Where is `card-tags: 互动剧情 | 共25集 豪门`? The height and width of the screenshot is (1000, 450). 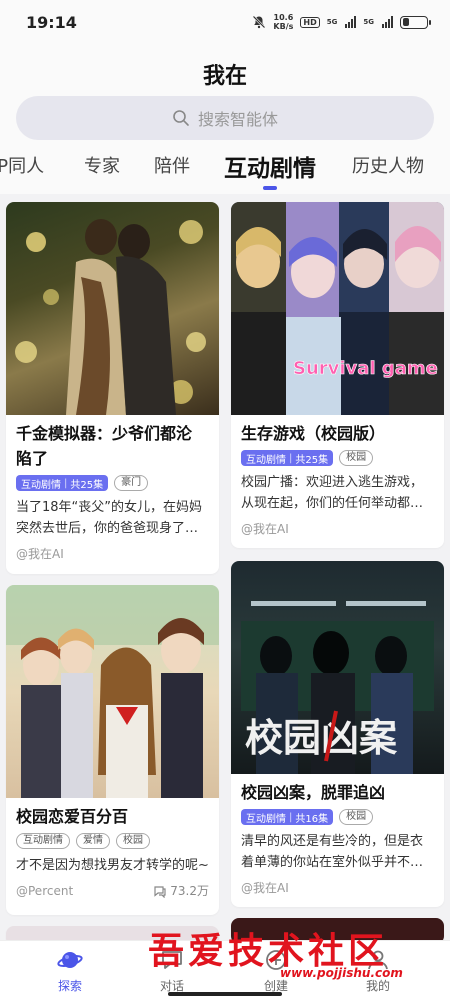
card-tags: 互动剧情 | 共25集 豪门 is located at coordinates (112, 483).